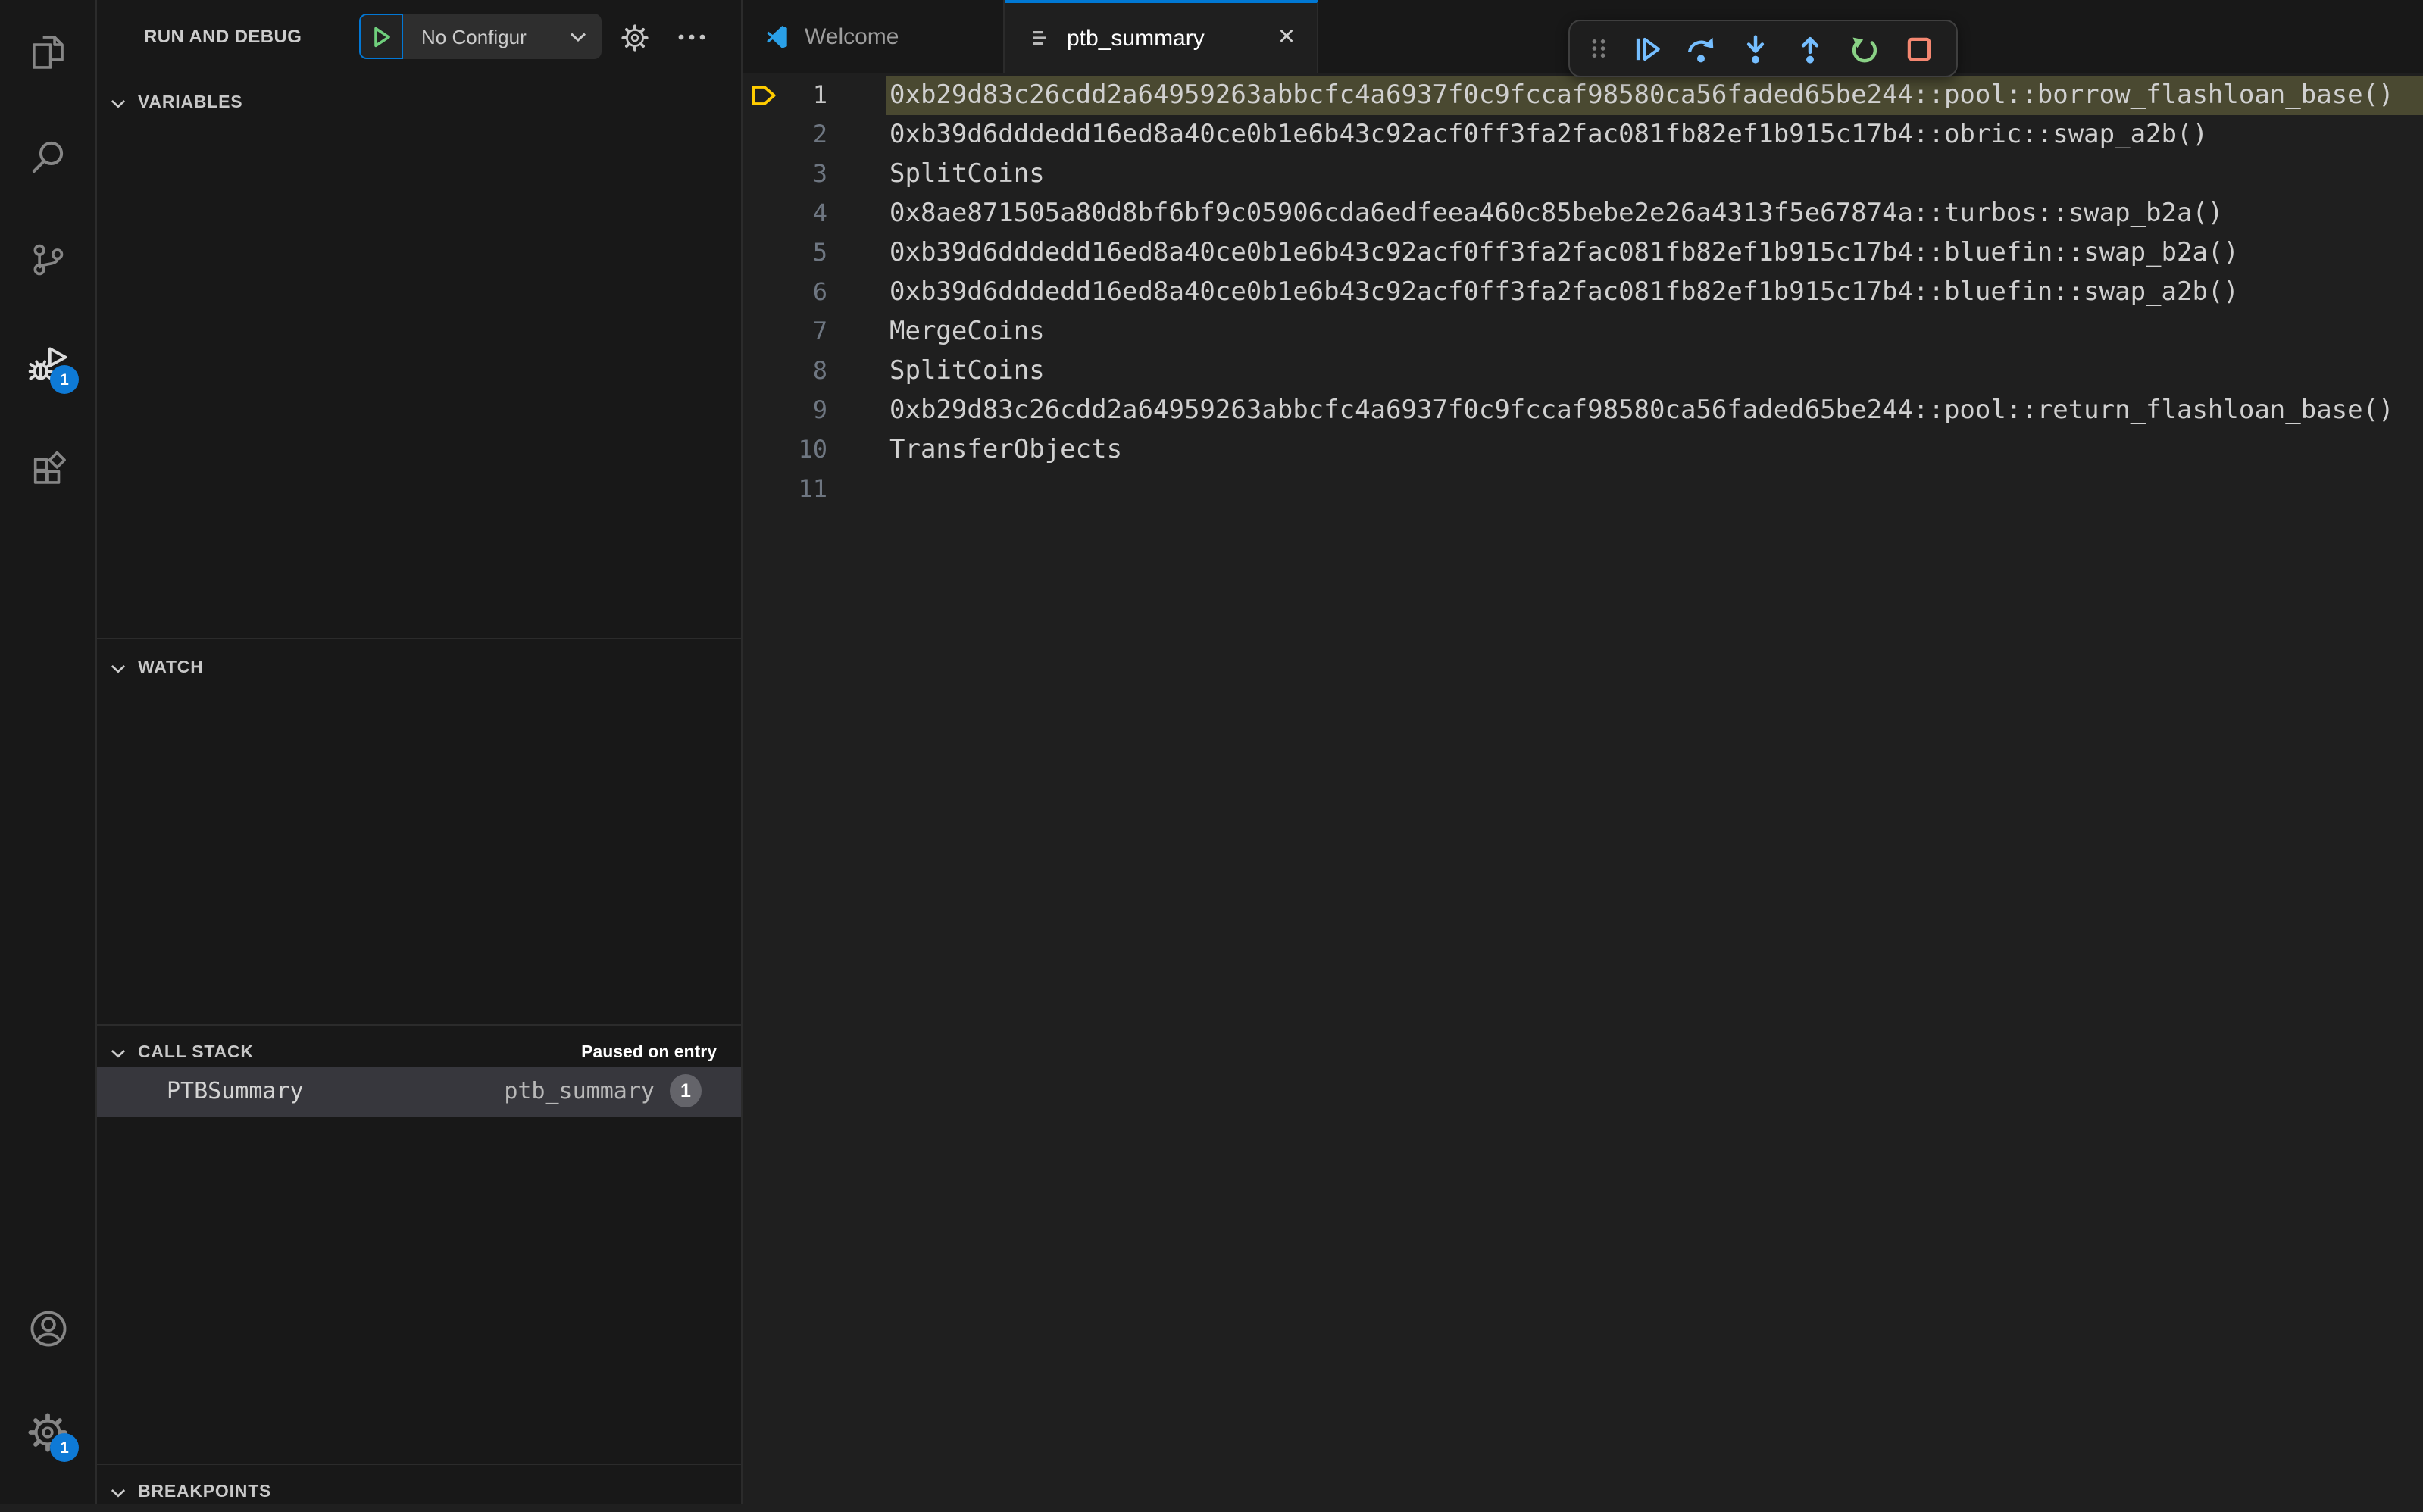  I want to click on step-into-icon, so click(1756, 48).